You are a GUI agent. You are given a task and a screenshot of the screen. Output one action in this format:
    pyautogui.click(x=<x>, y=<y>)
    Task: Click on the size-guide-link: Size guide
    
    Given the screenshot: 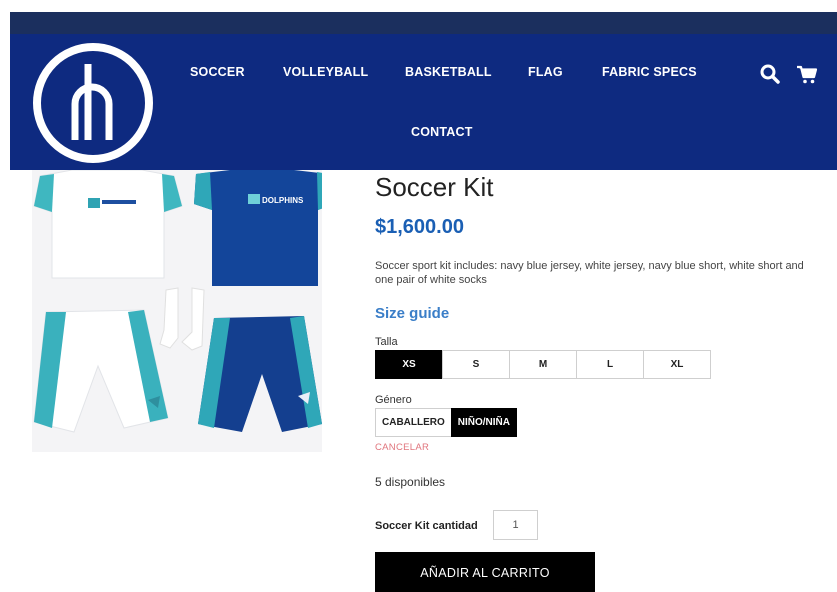 What is the action you would take?
    pyautogui.click(x=412, y=313)
    